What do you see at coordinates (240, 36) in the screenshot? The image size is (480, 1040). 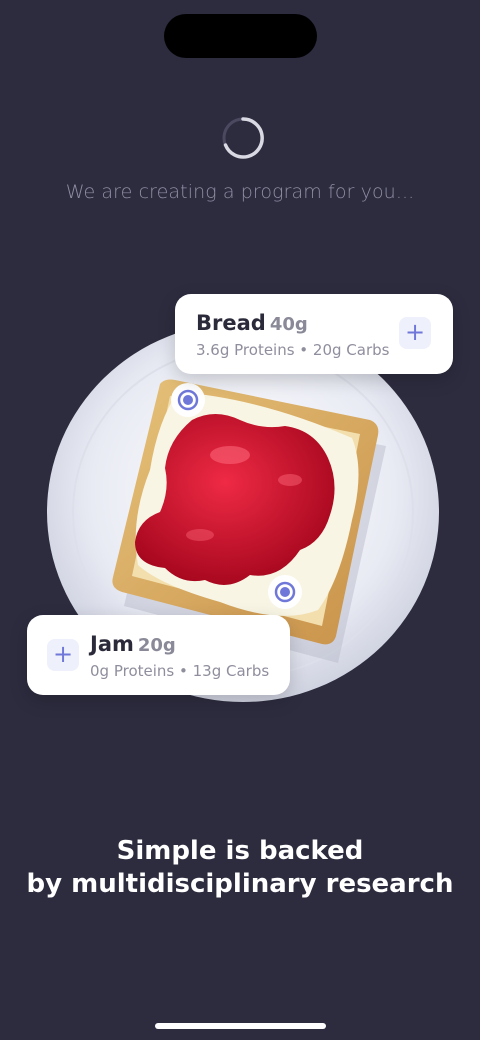 I see `dynamic-island` at bounding box center [240, 36].